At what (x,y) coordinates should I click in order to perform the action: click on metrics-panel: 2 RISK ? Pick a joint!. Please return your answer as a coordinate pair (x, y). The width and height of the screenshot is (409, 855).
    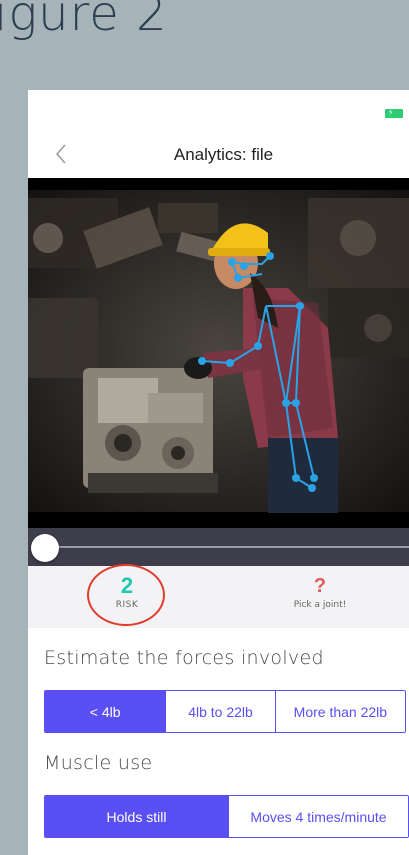
    Looking at the image, I should click on (218, 596).